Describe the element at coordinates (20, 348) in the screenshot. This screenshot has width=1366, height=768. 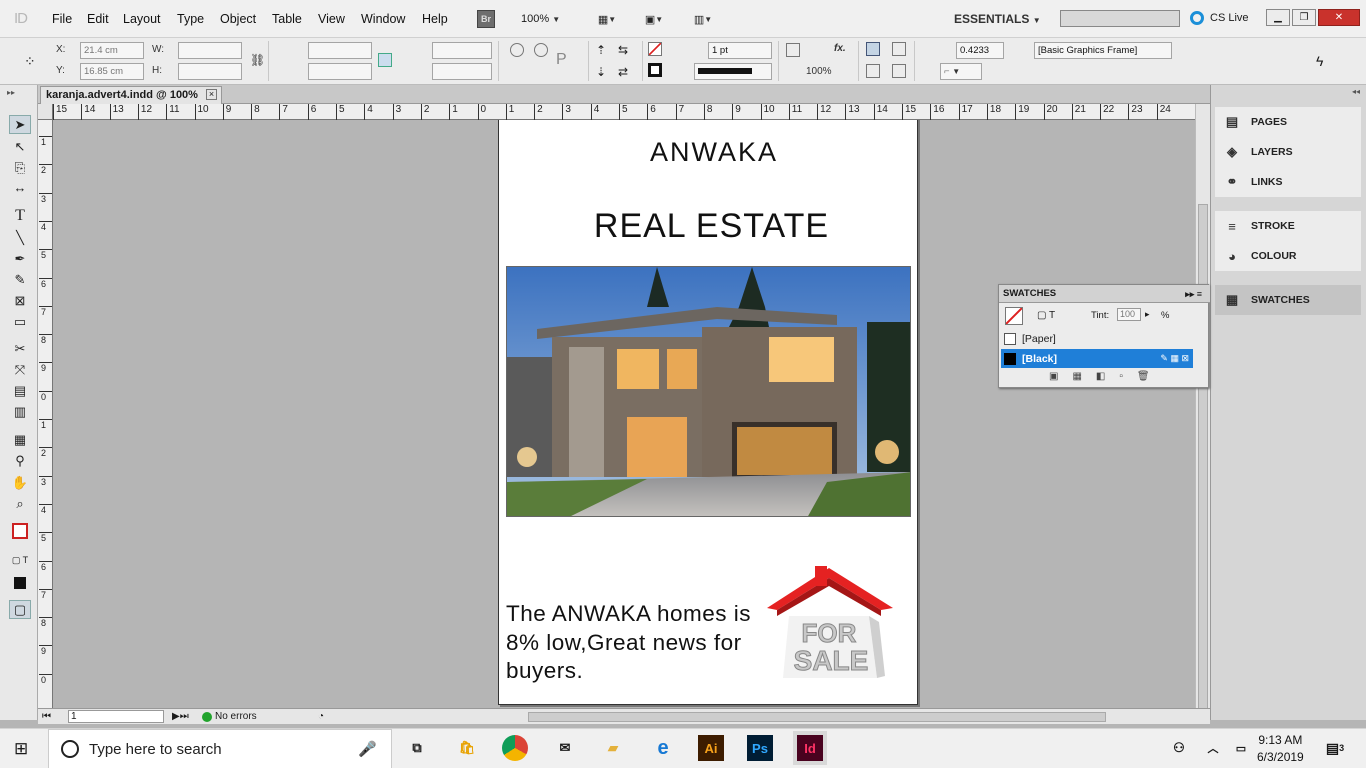
I see `scissors-tool-icon: ✂` at that location.